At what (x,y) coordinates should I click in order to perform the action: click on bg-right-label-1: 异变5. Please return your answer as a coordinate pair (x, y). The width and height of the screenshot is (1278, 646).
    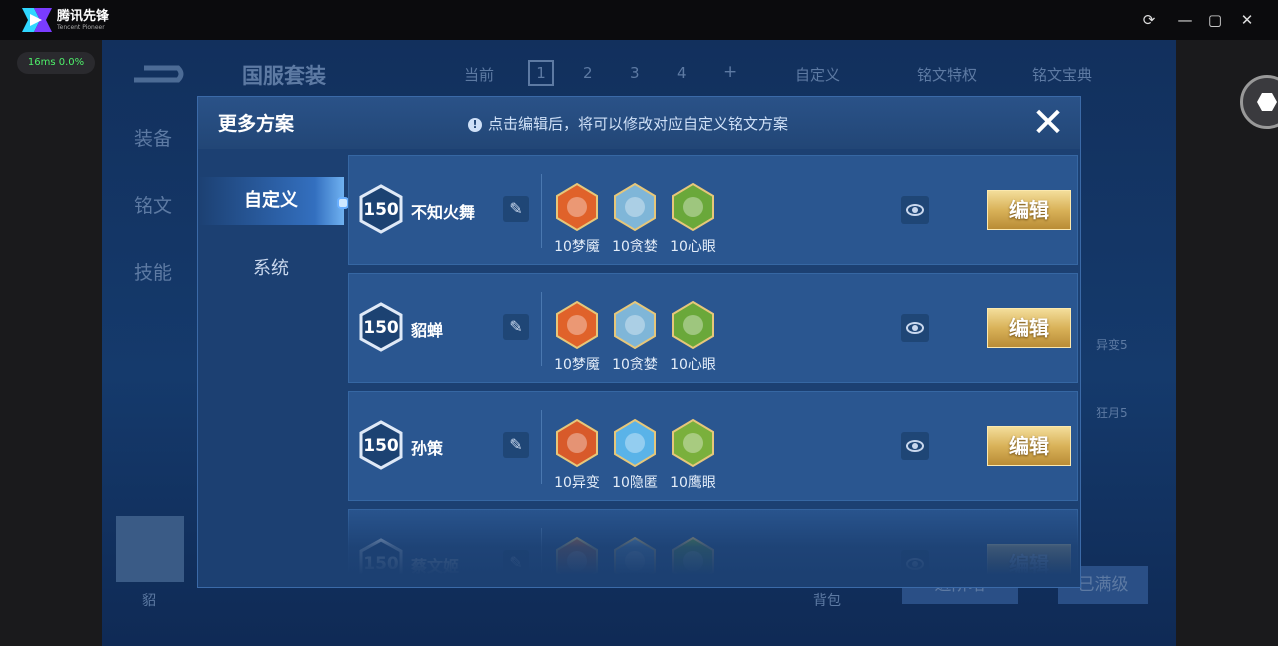
    Looking at the image, I should click on (1112, 345).